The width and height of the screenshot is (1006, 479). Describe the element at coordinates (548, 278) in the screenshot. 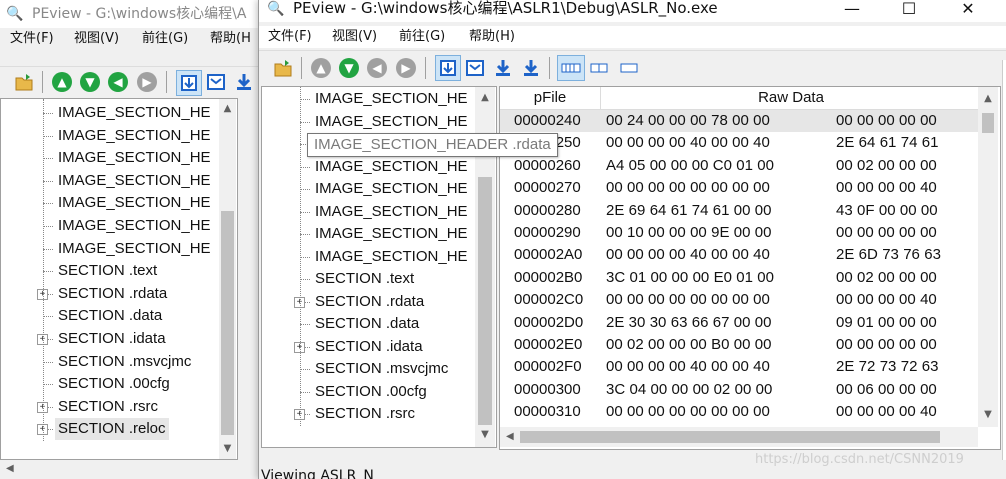

I see `hex-offset: 000002B0` at that location.